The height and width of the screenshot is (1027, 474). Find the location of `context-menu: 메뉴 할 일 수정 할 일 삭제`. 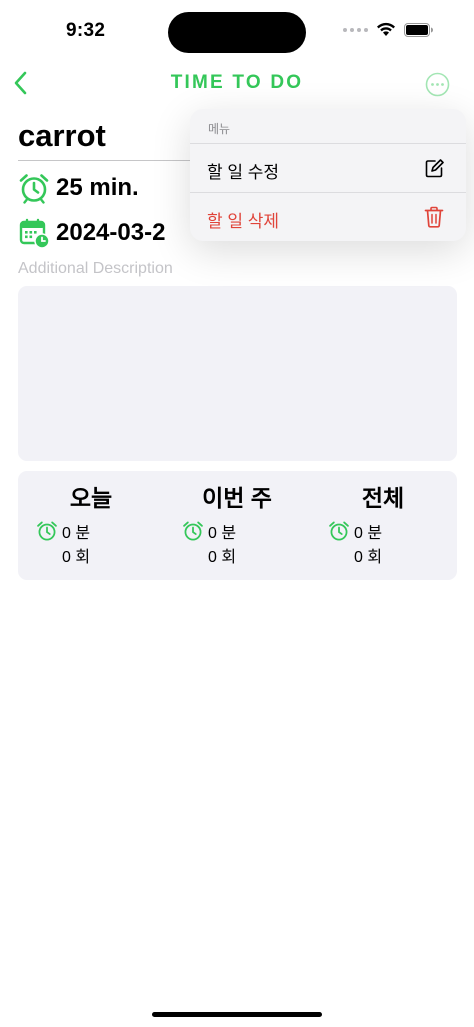

context-menu: 메뉴 할 일 수정 할 일 삭제 is located at coordinates (328, 175).